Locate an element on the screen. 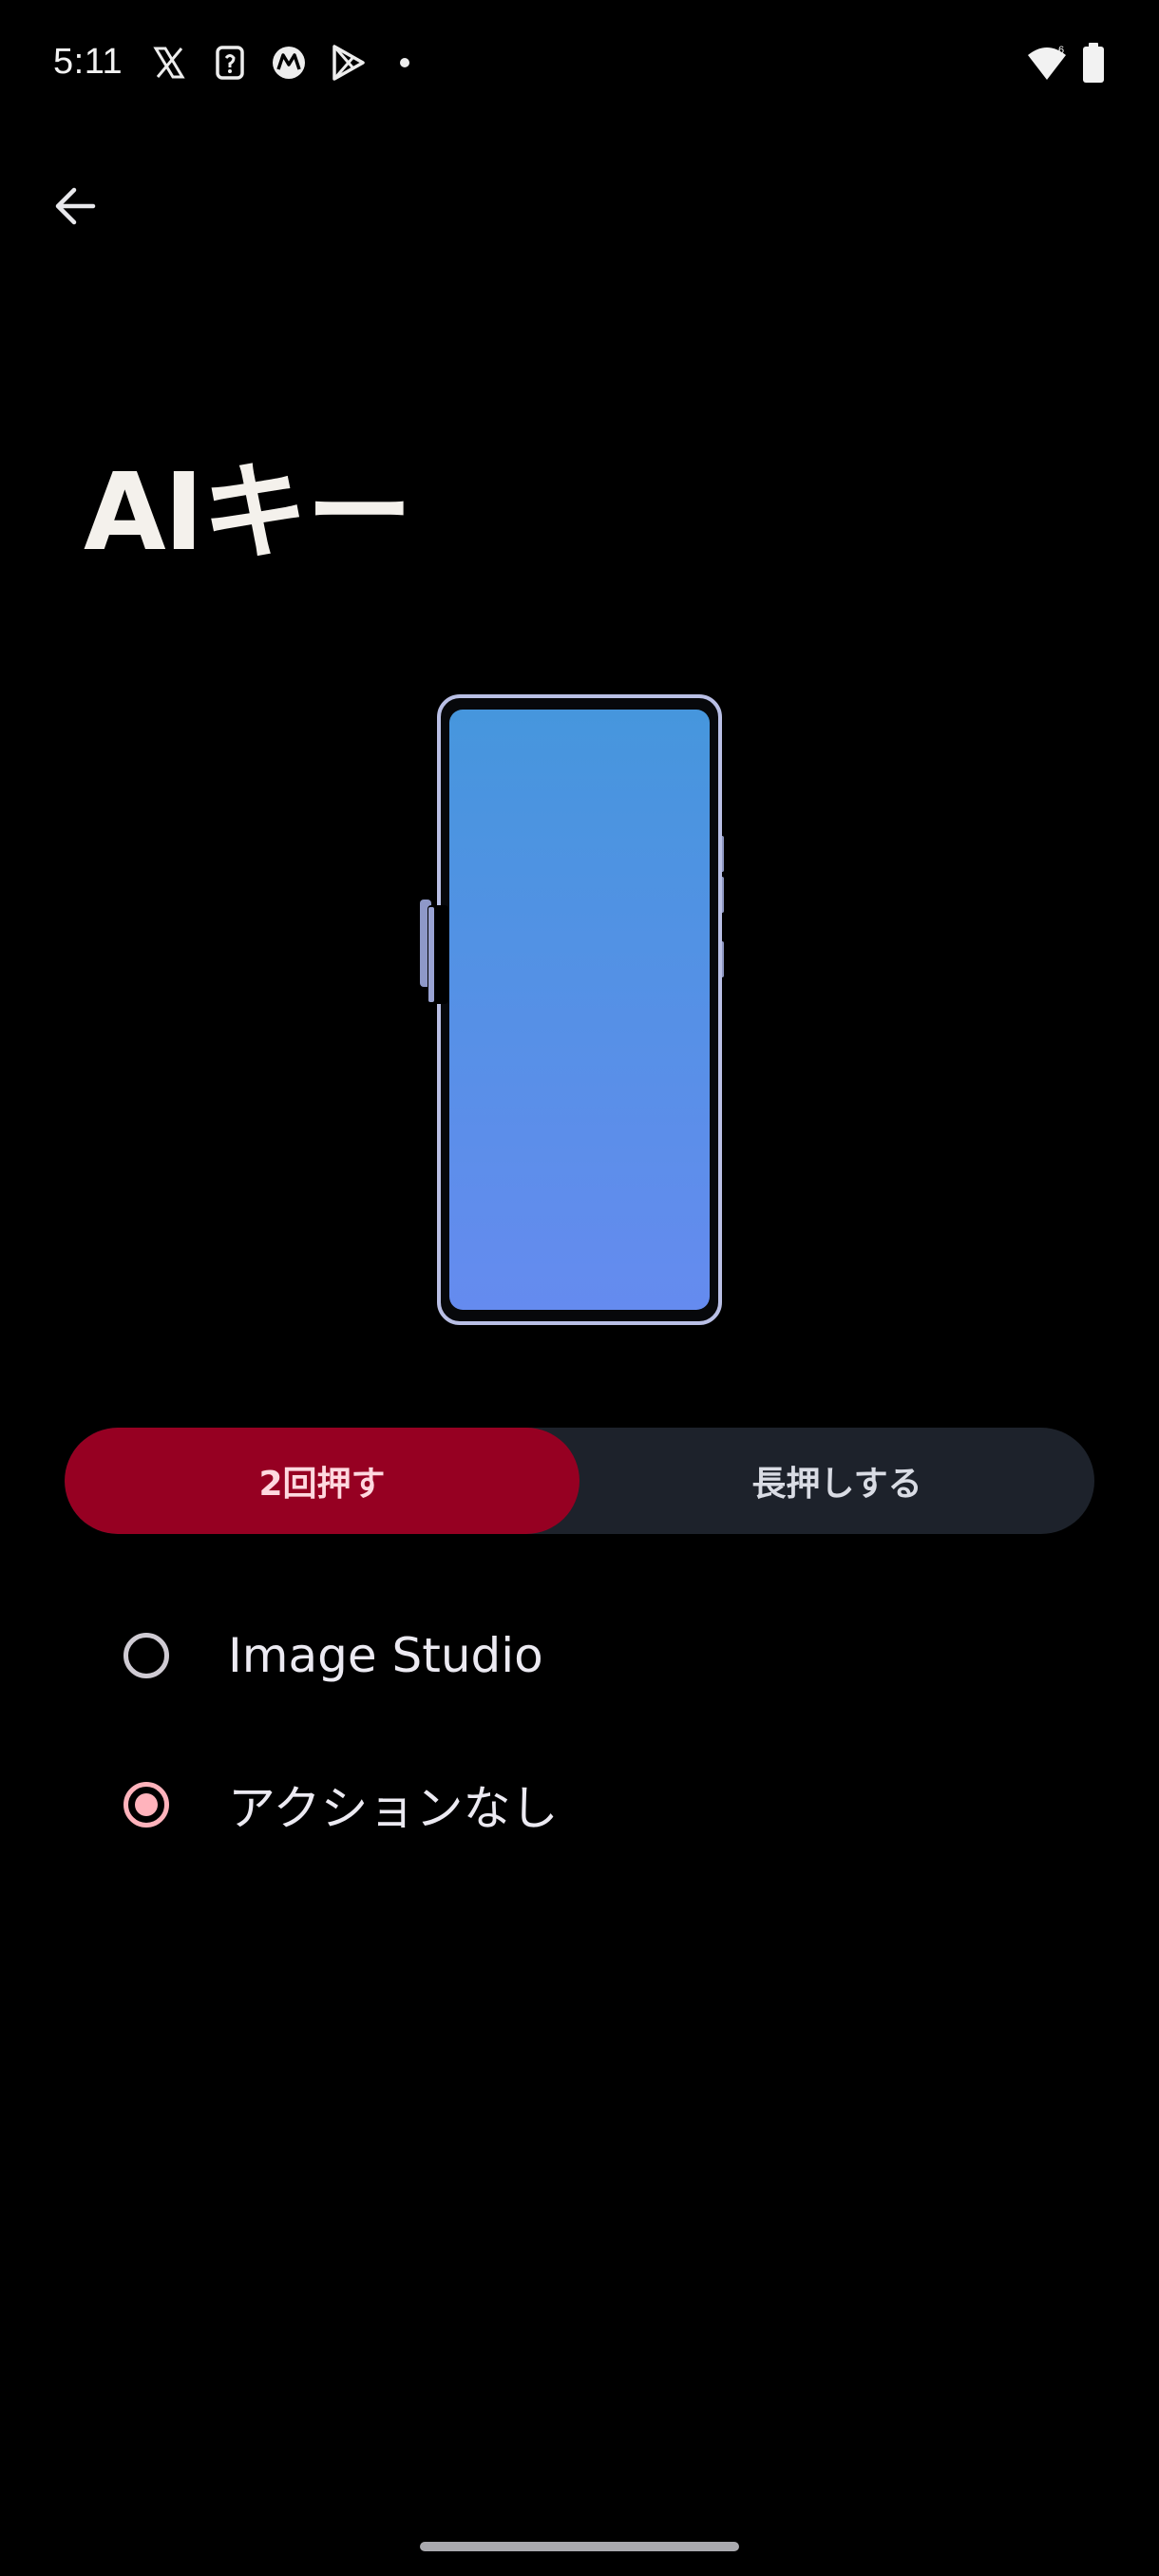 This screenshot has width=1159, height=2576. action-option-image-studio: Image Studio is located at coordinates (579, 1656).